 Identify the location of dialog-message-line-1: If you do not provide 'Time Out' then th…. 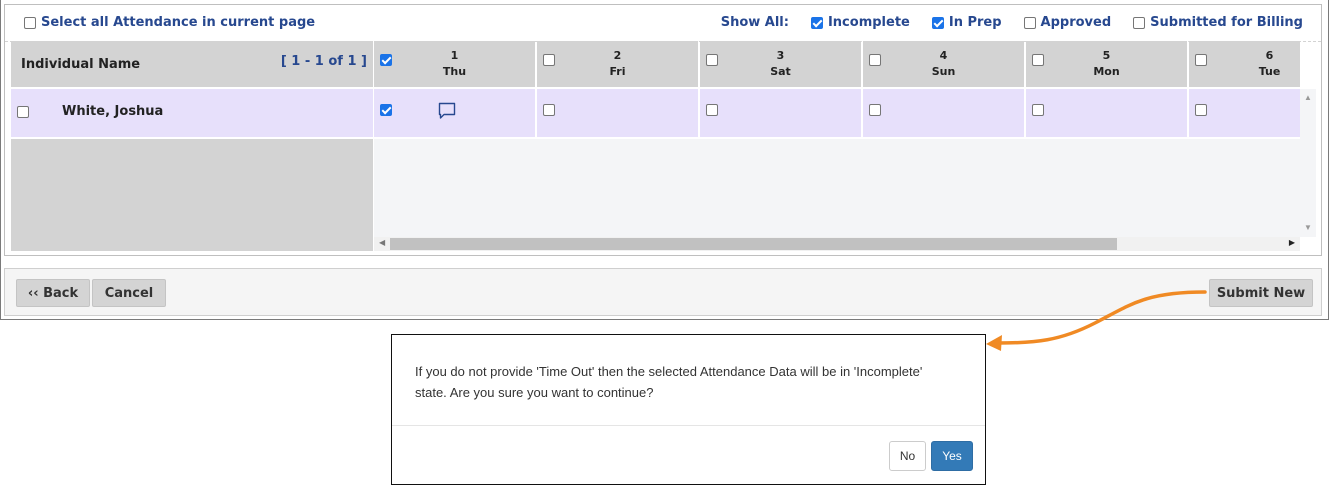
(669, 371).